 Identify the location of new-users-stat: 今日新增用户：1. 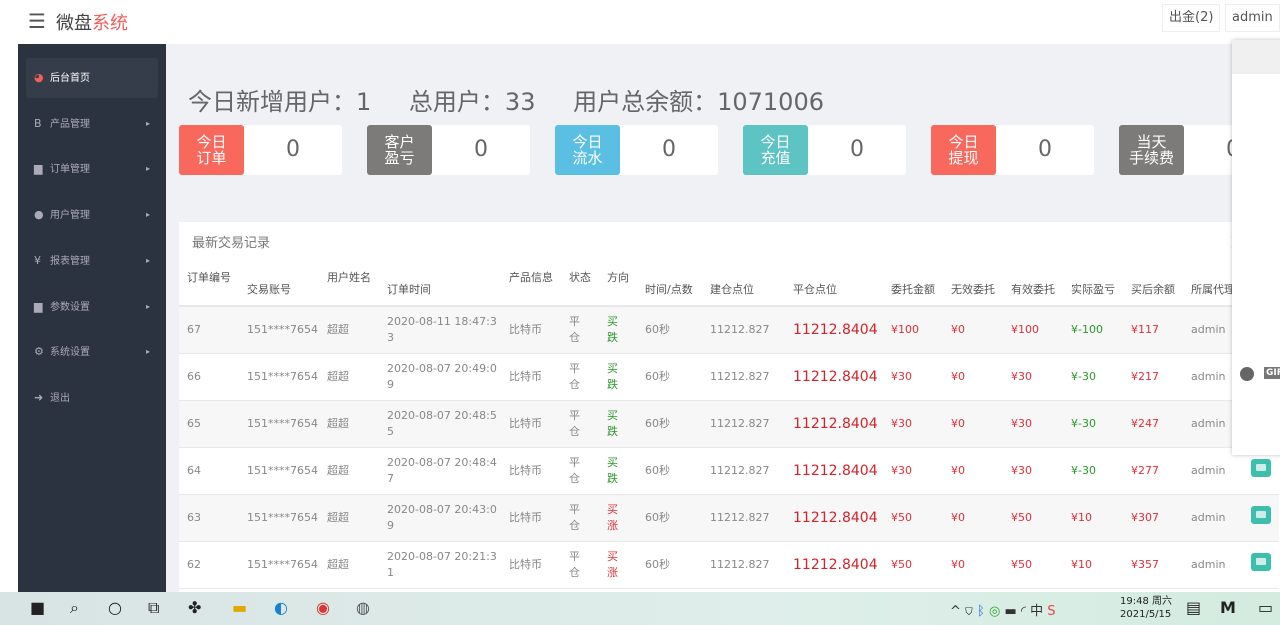
(280, 102).